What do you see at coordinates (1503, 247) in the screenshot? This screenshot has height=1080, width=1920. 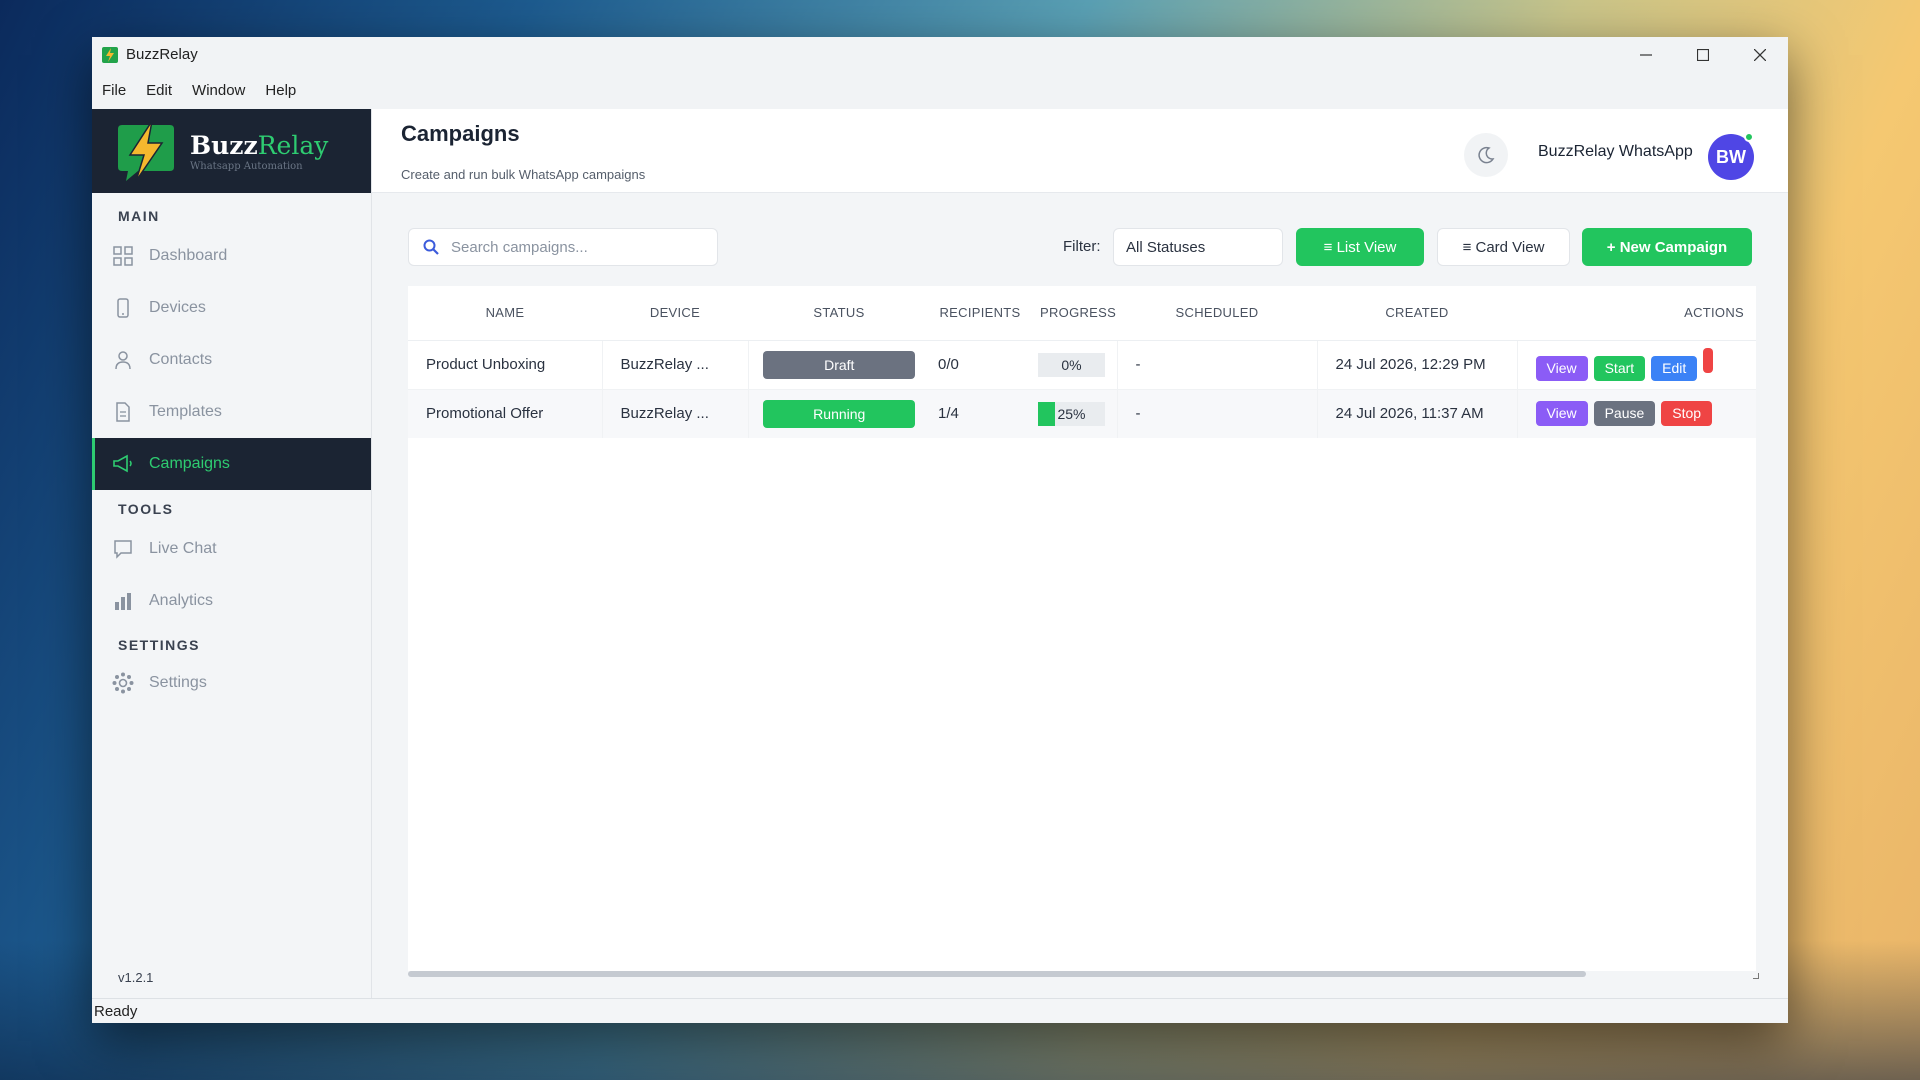 I see `card-view-button: ≡ Card View` at bounding box center [1503, 247].